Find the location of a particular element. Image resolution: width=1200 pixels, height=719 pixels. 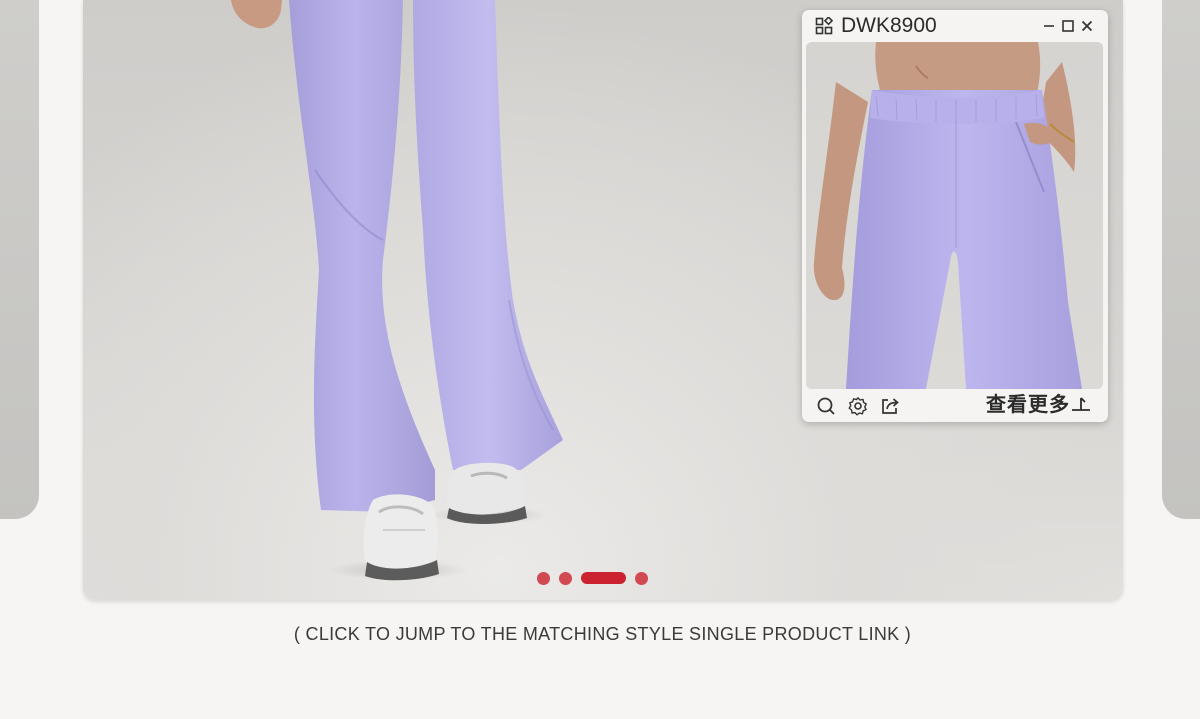

popup-header: DWK8900 is located at coordinates (955, 26).